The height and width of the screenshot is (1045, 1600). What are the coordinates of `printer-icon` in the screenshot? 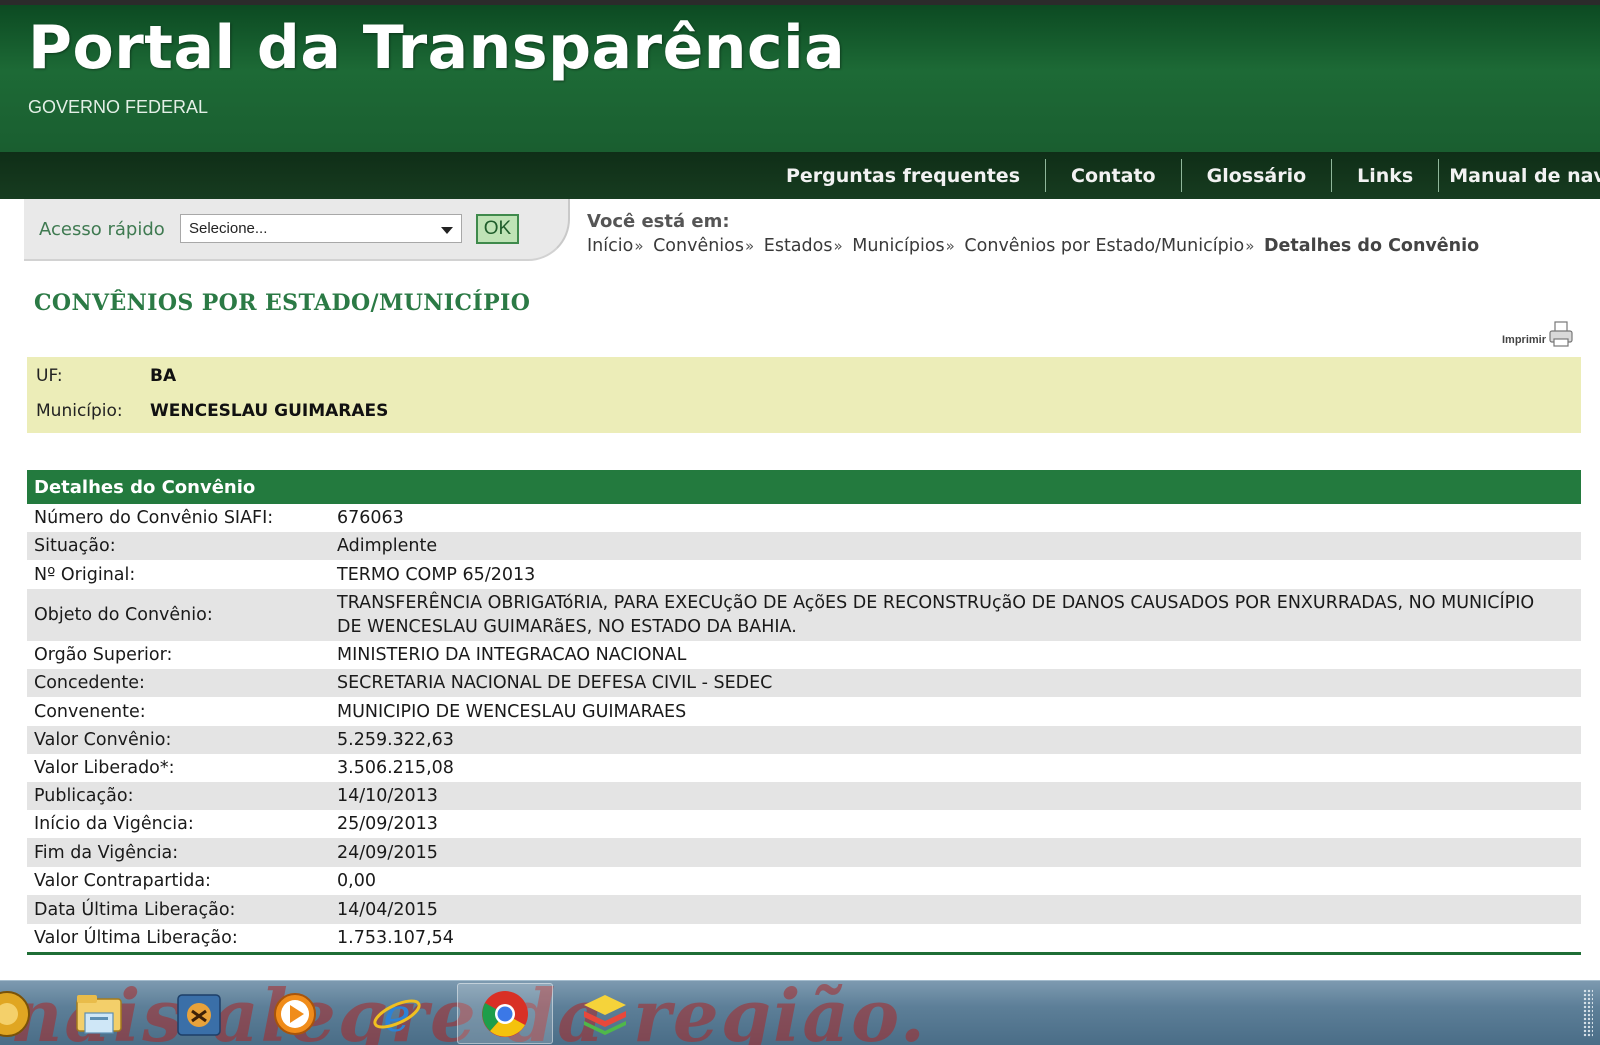 It's located at (1561, 334).